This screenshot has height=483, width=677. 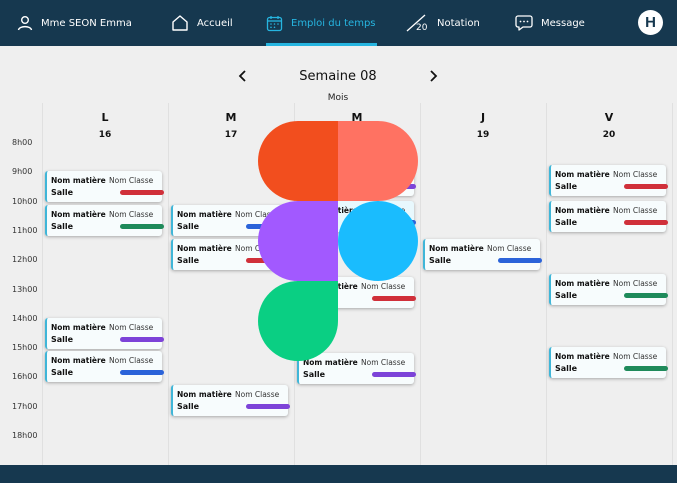 What do you see at coordinates (25, 23) in the screenshot?
I see `user-icon` at bounding box center [25, 23].